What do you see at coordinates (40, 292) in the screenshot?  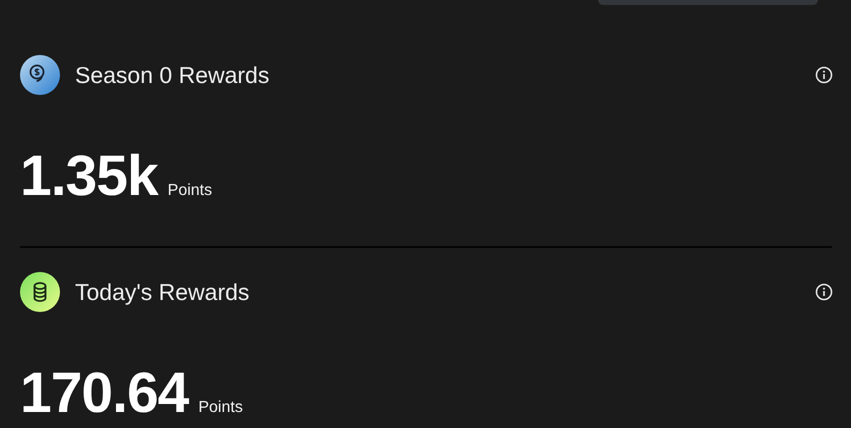 I see `coin-stack-icon` at bounding box center [40, 292].